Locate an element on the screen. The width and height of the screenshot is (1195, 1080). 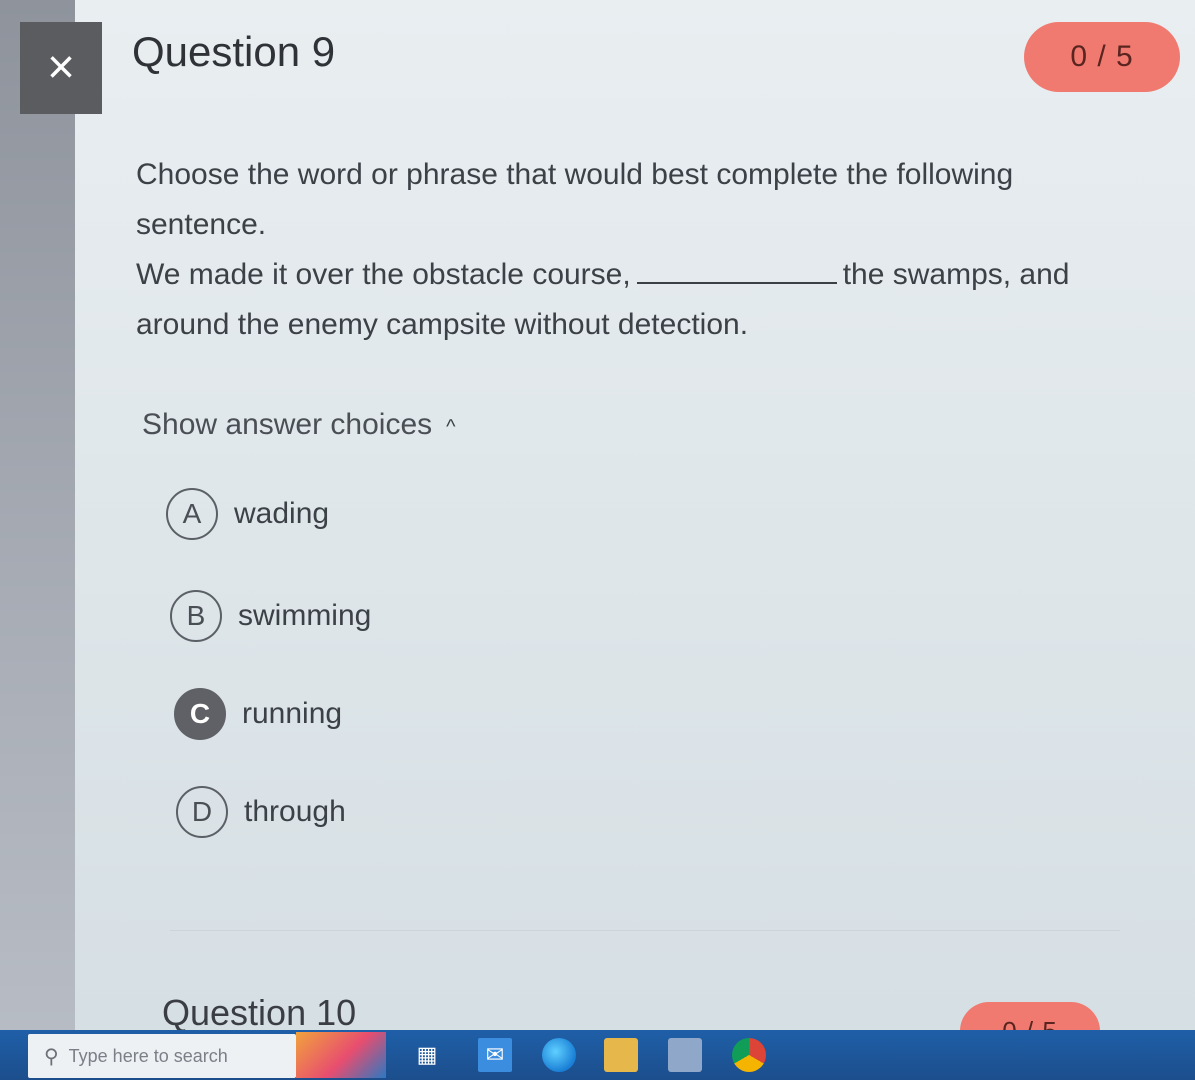
score-badge: 0 / 5 is located at coordinates (1102, 57).